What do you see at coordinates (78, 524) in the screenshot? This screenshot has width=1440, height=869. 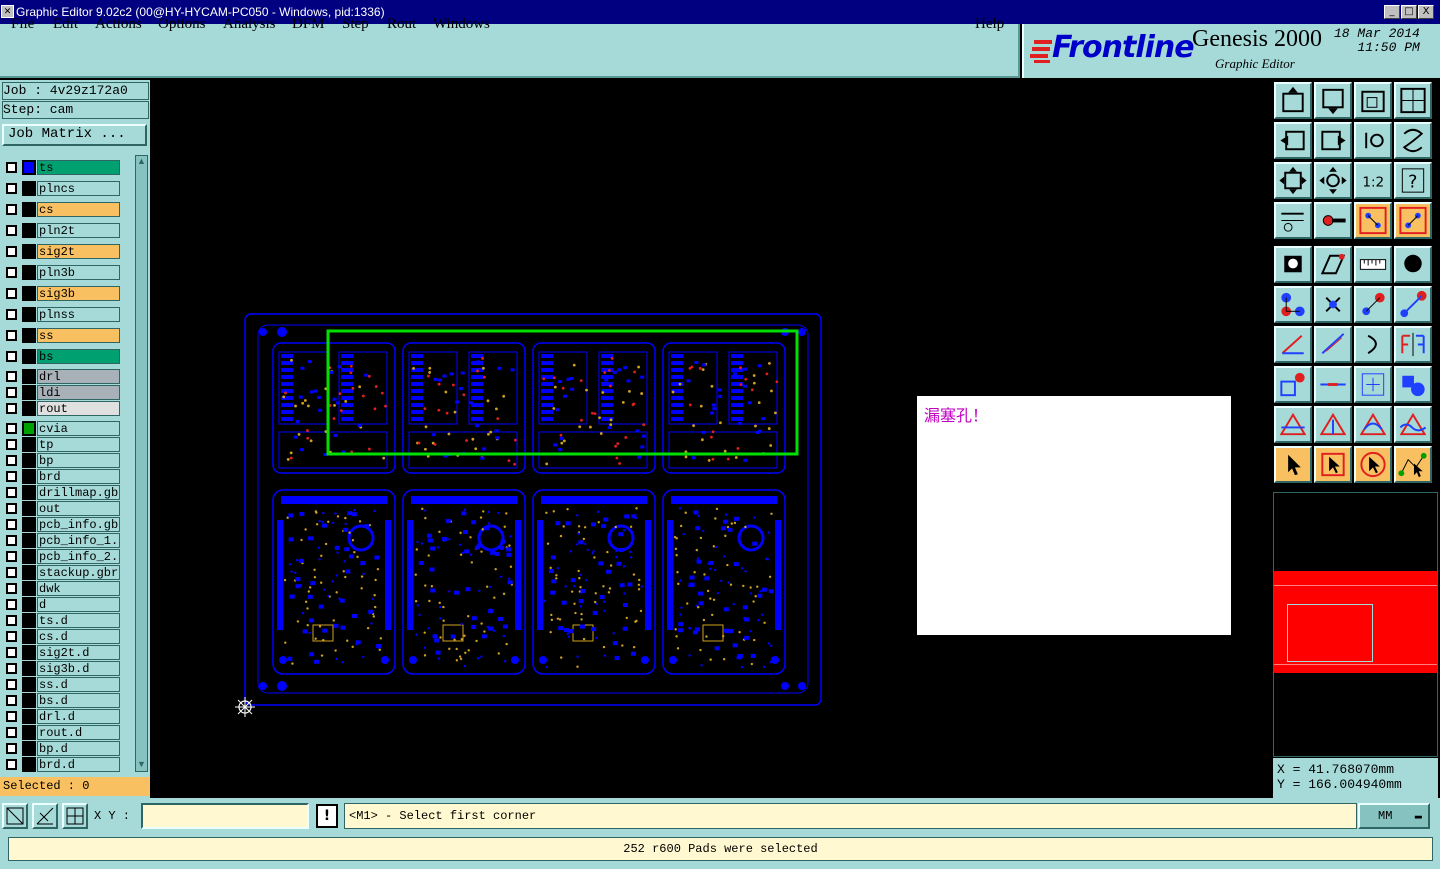 I see `layer-name: pcb_info.gbr` at bounding box center [78, 524].